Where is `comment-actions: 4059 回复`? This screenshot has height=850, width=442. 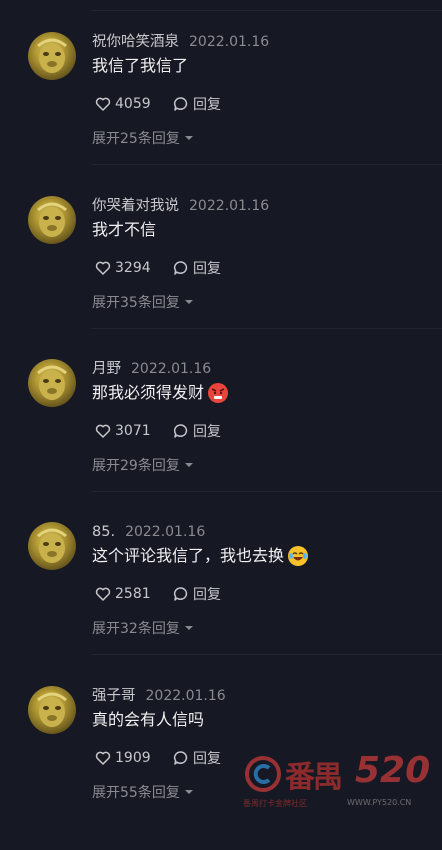 comment-actions: 4059 回复 is located at coordinates (157, 104).